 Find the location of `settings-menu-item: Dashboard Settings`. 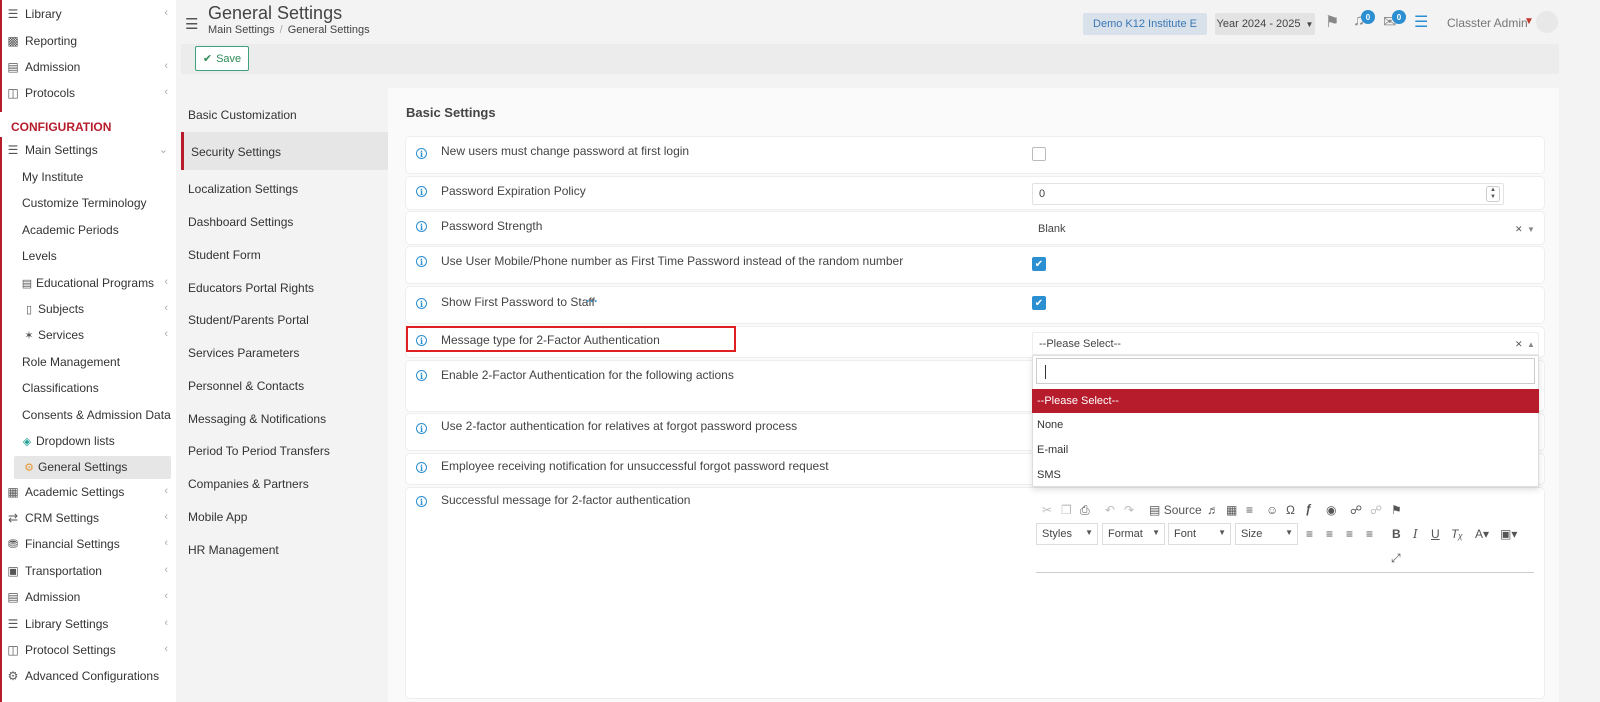

settings-menu-item: Dashboard Settings is located at coordinates (240, 222).